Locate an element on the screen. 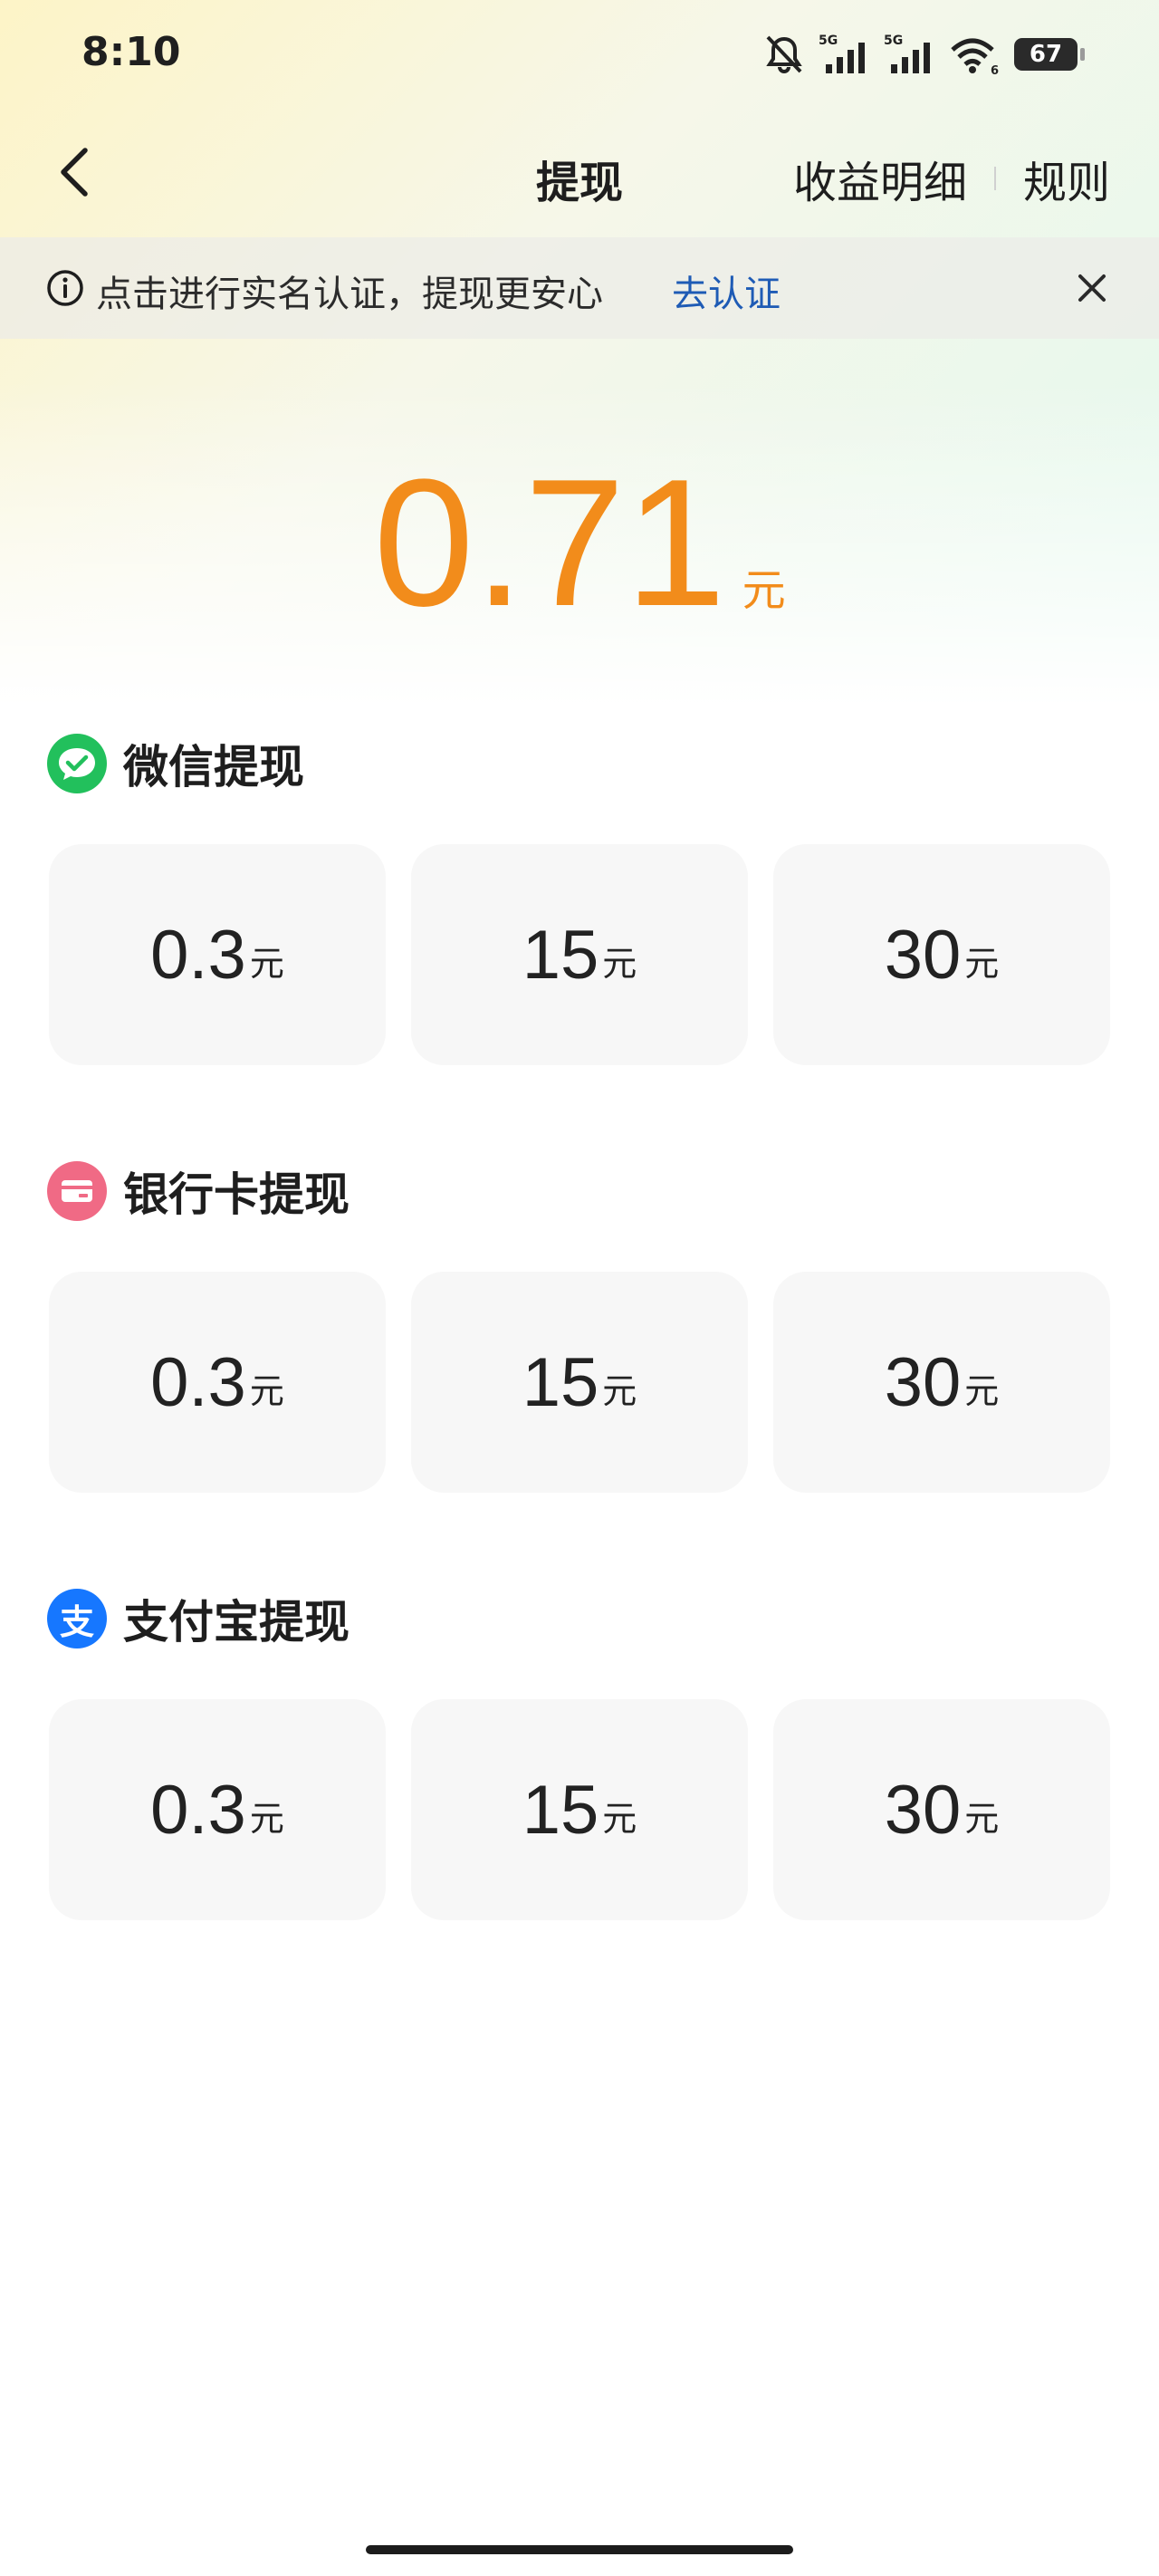 The width and height of the screenshot is (1159, 2576). cellular-signal-icon-2: 5G is located at coordinates (910, 54).